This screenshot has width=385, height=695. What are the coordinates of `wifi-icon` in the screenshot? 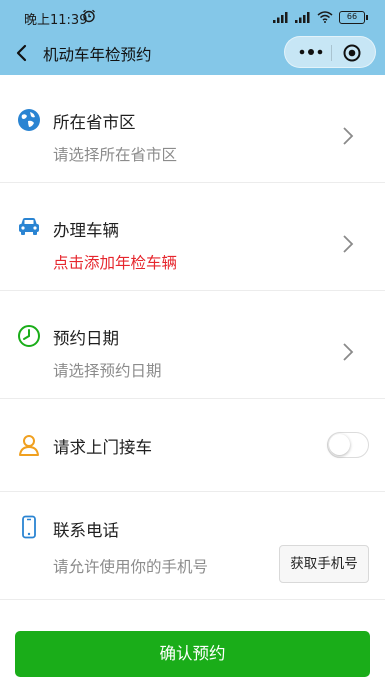 It's located at (325, 17).